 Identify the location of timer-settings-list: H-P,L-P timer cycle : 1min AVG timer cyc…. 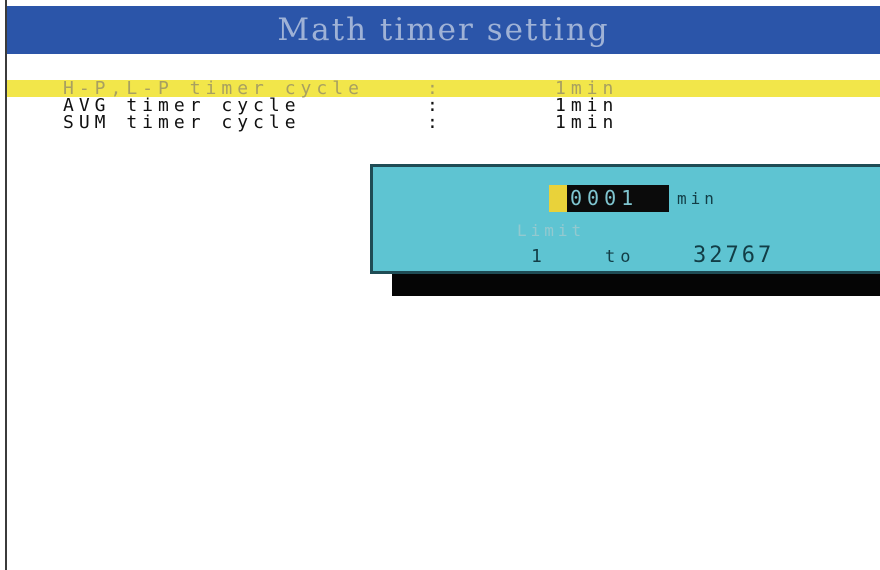
(443, 106).